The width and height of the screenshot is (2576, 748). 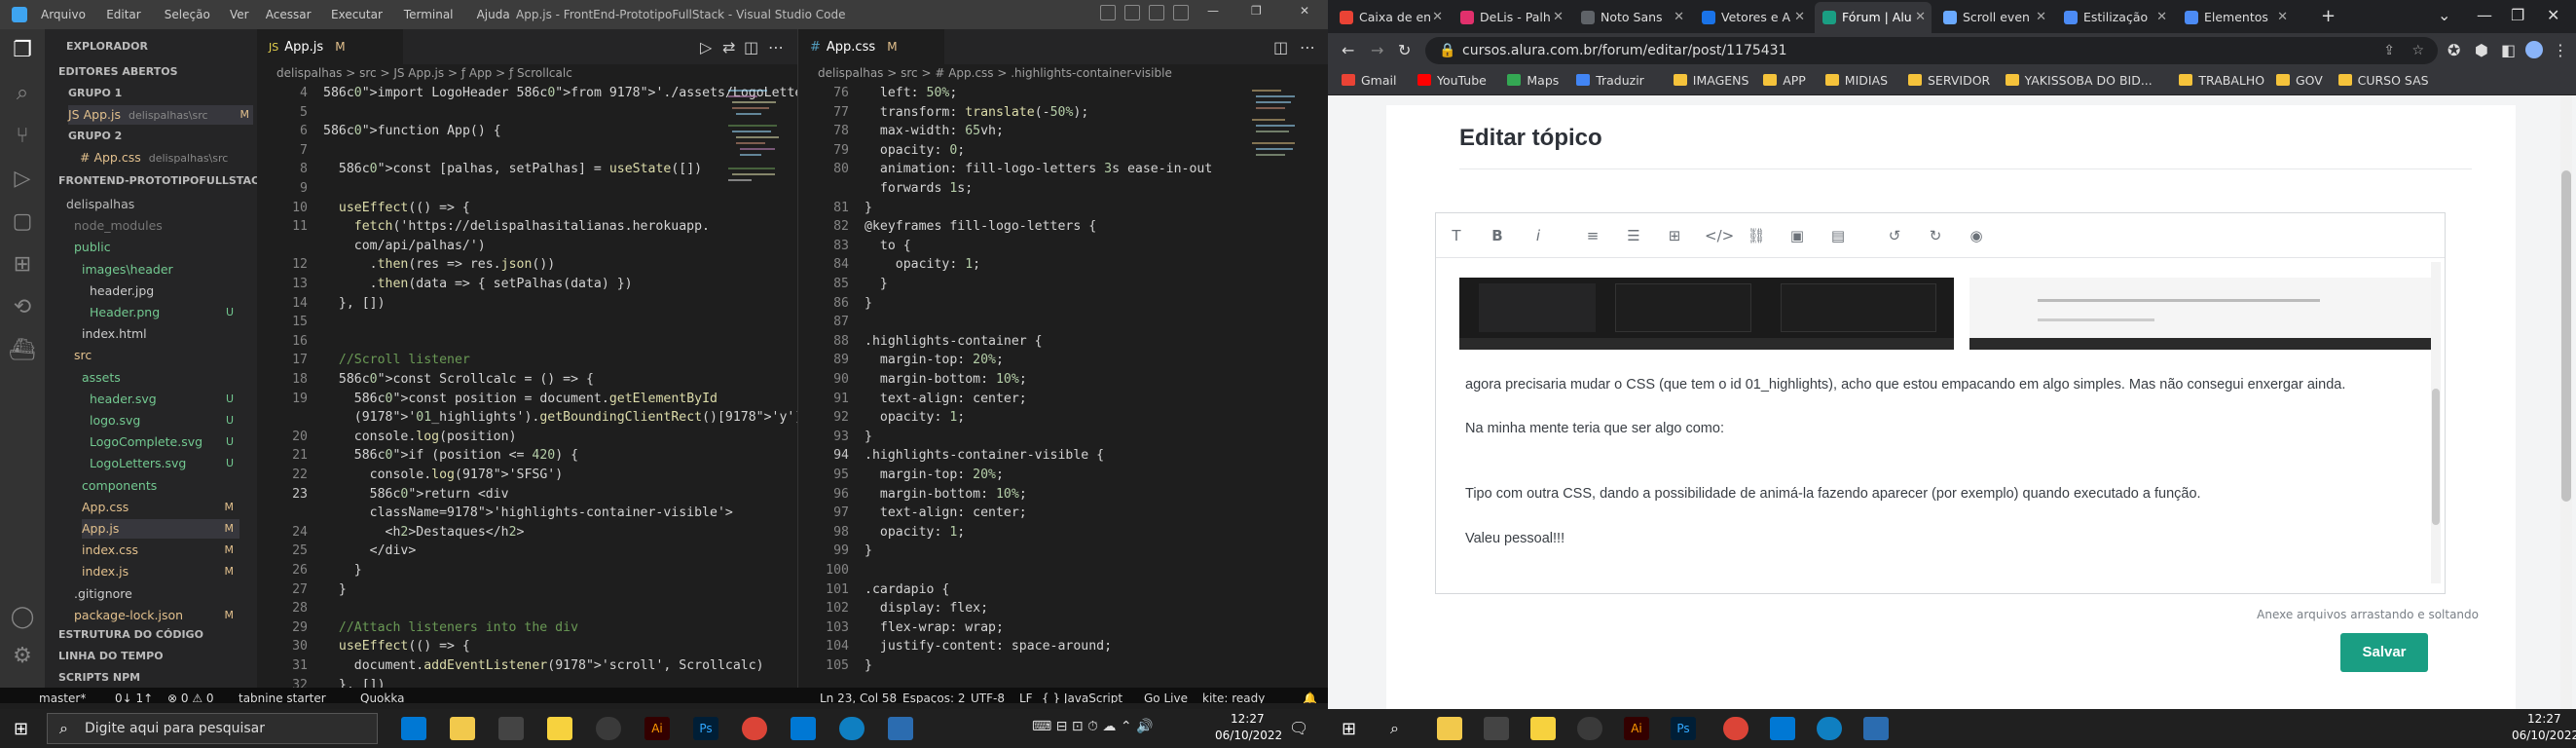 What do you see at coordinates (1026, 695) in the screenshot?
I see `eol: LF` at bounding box center [1026, 695].